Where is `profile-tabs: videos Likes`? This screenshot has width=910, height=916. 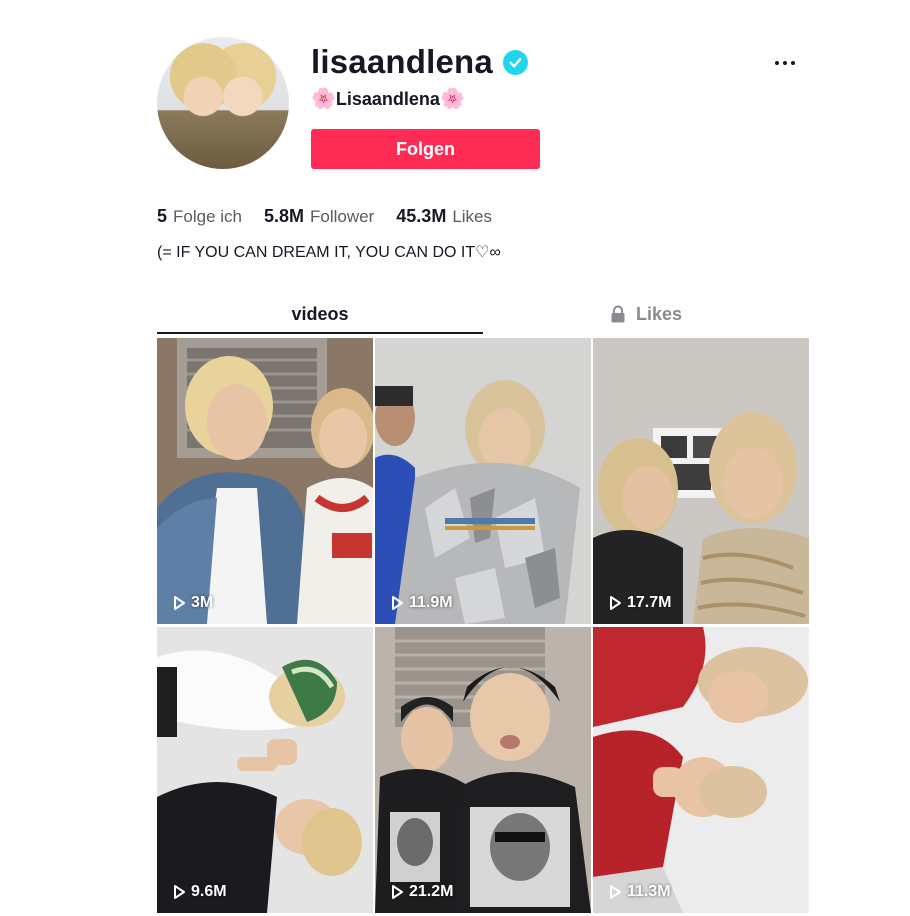 profile-tabs: videos Likes is located at coordinates (483, 316).